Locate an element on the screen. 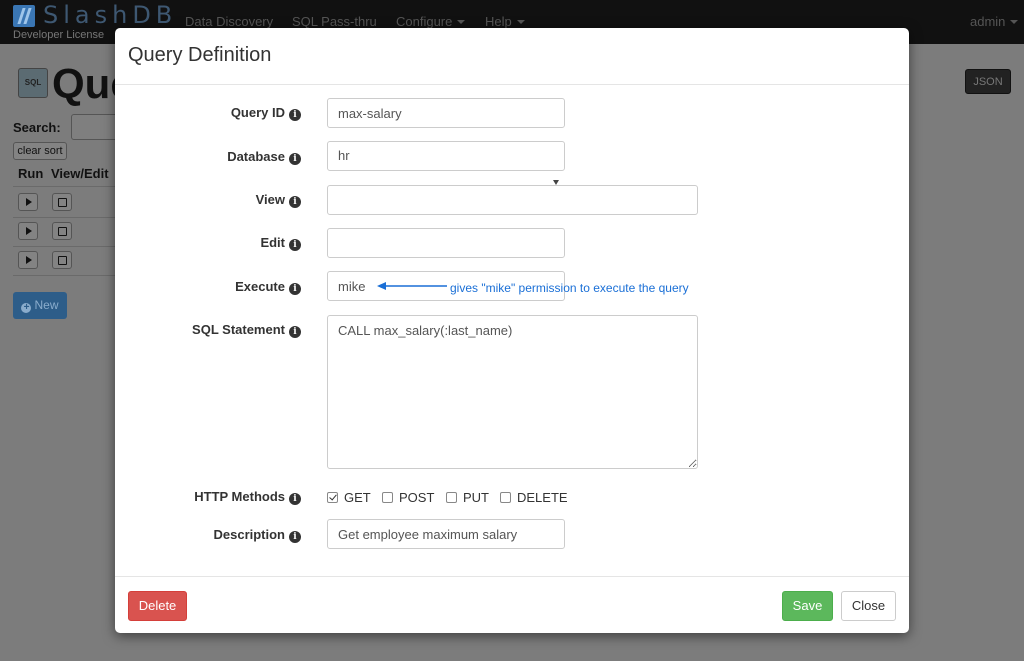  column-header-run: Run is located at coordinates (30, 173).